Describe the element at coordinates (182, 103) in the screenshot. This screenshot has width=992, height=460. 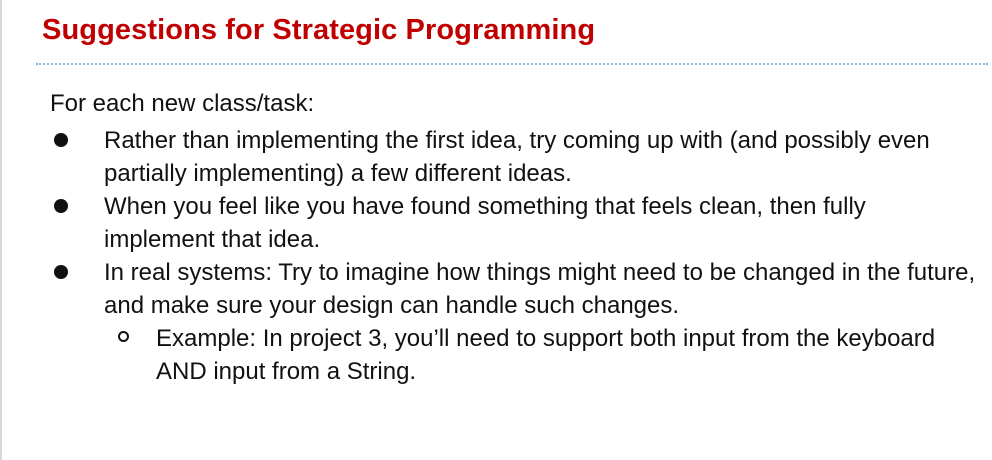
I see `intro-text: For each new class/task:` at that location.